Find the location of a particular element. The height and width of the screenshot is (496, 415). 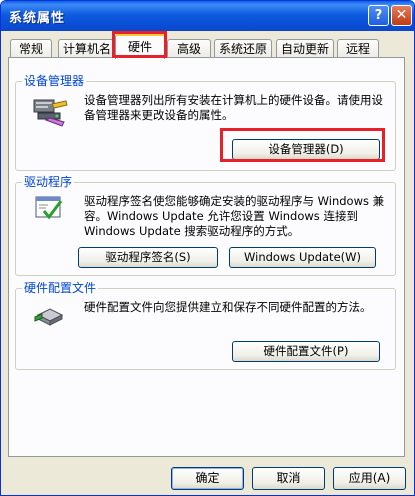

device-manager-description: 设备管理器列出所有安装在计算机上的硬件设备。请使用设备管理器来更改设备的属性。 is located at coordinates (233, 107).